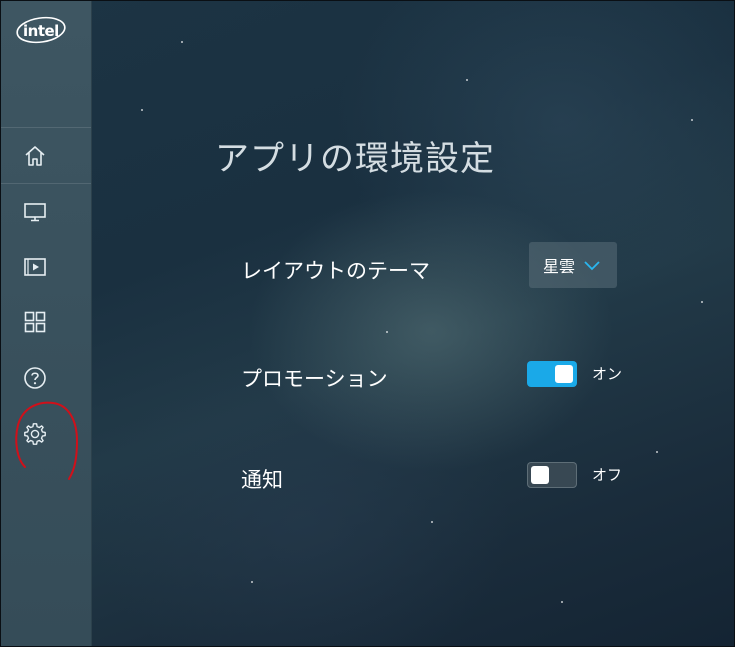 Image resolution: width=735 pixels, height=647 pixels. I want to click on promotion-state-text: オン, so click(607, 374).